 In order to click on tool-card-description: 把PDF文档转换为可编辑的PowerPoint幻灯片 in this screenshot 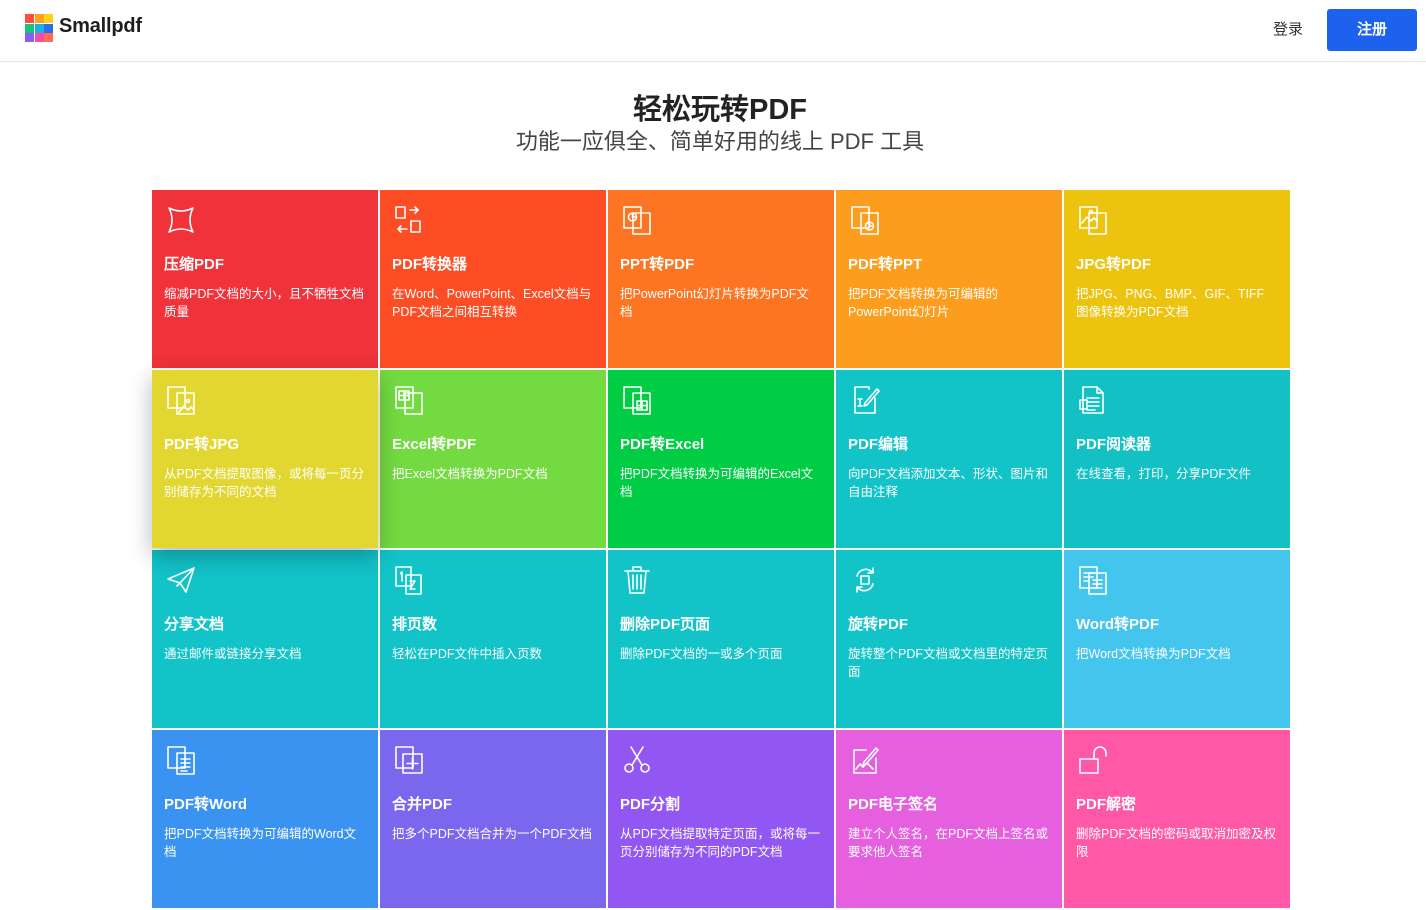, I will do `click(923, 303)`.